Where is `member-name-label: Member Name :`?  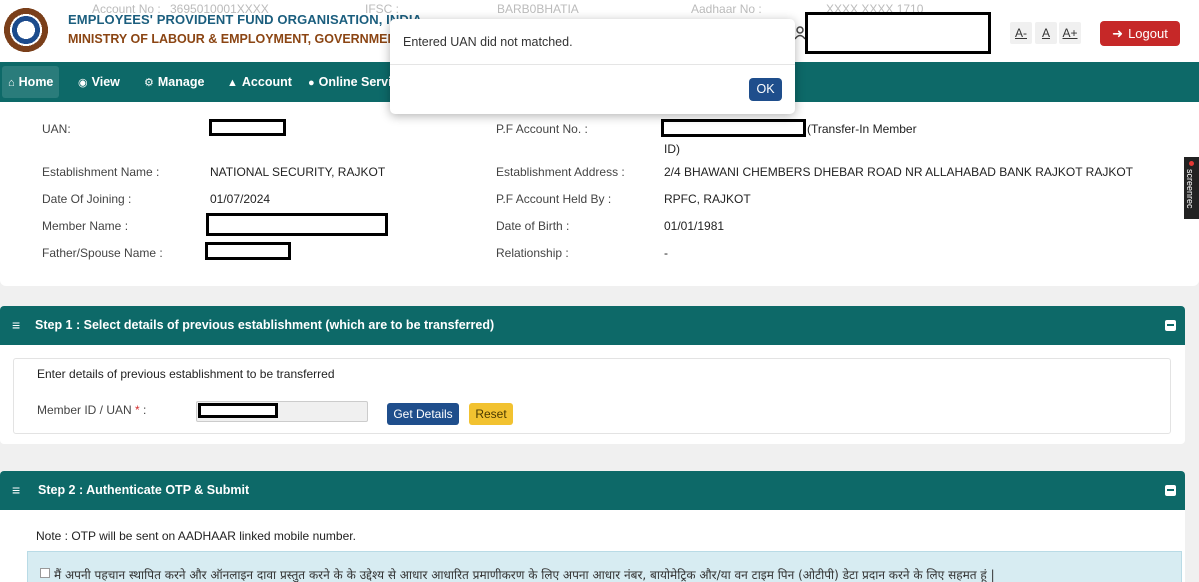 member-name-label: Member Name : is located at coordinates (85, 226).